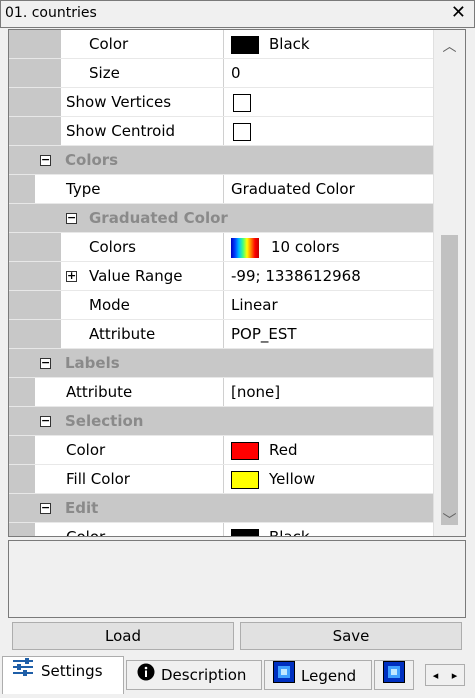 The width and height of the screenshot is (475, 698). Describe the element at coordinates (222, 44) in the screenshot. I see `property-row-color: Color Black` at that location.